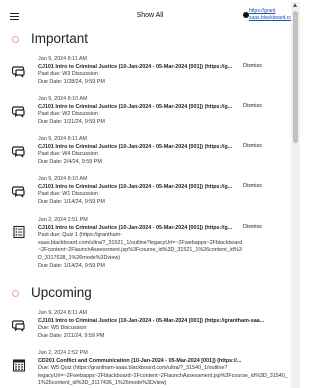 This screenshot has height=388, width=320. Describe the element at coordinates (71, 81) in the screenshot. I see `item-due-date: Due Date: 1/28/24, 9:59 PM` at that location.